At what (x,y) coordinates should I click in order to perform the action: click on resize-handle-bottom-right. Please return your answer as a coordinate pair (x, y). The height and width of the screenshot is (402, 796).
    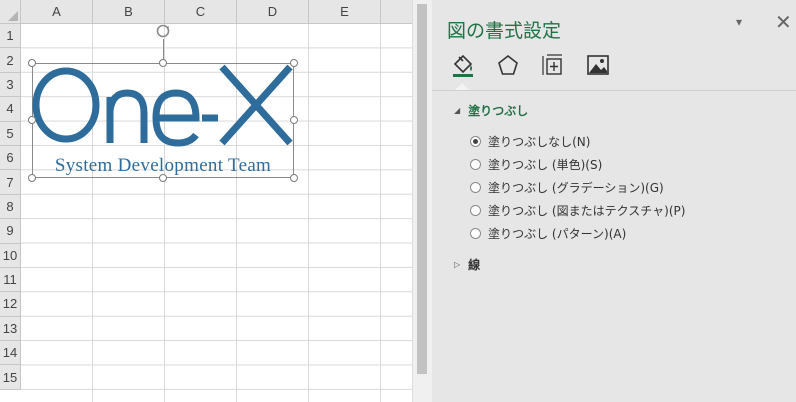
    Looking at the image, I should click on (294, 178).